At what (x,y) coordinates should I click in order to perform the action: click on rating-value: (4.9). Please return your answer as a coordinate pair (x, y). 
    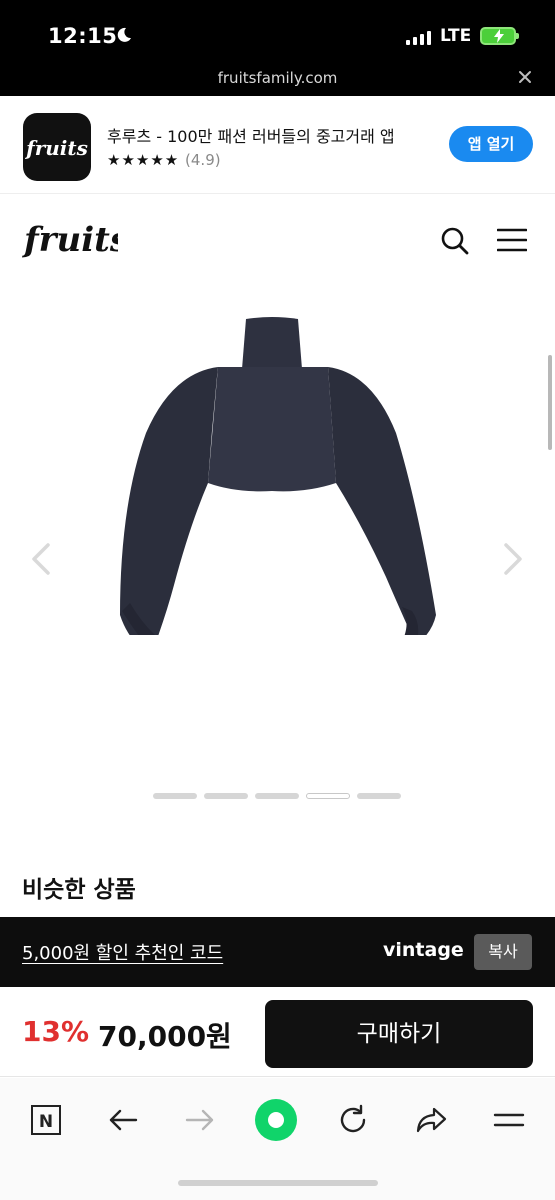
    Looking at the image, I should click on (203, 160).